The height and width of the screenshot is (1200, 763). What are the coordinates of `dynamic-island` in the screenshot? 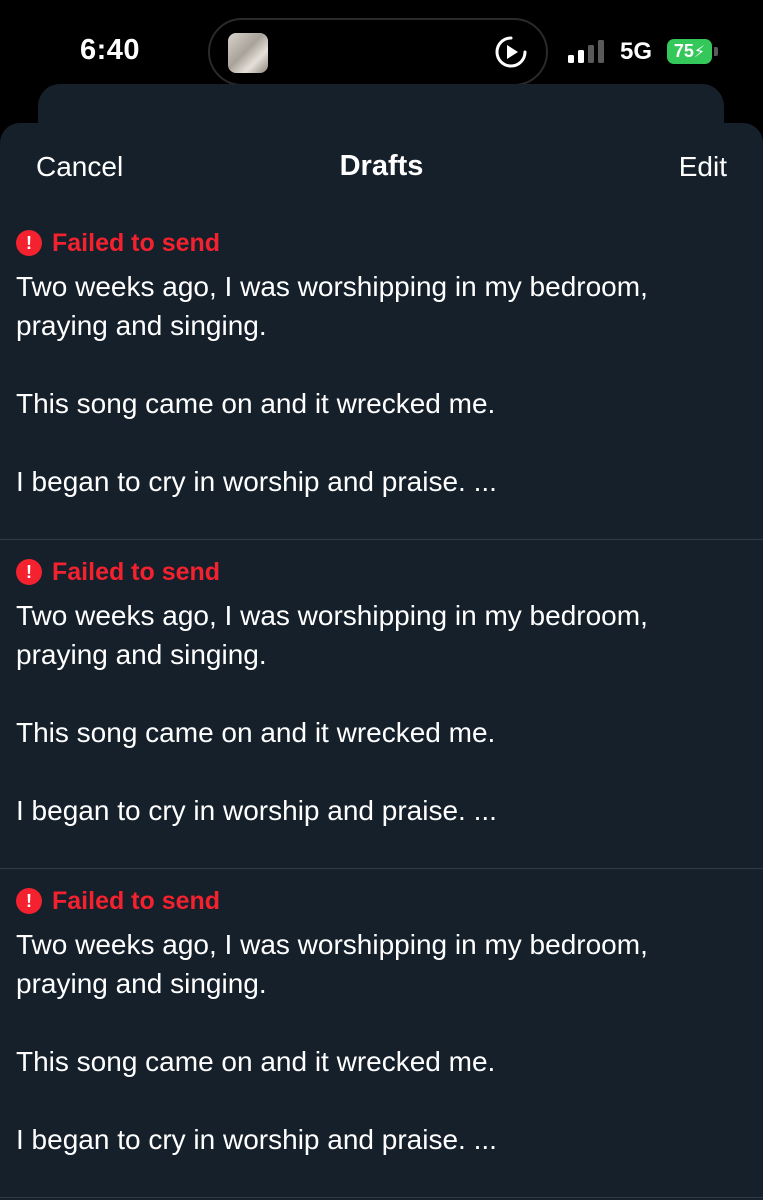 It's located at (378, 52).